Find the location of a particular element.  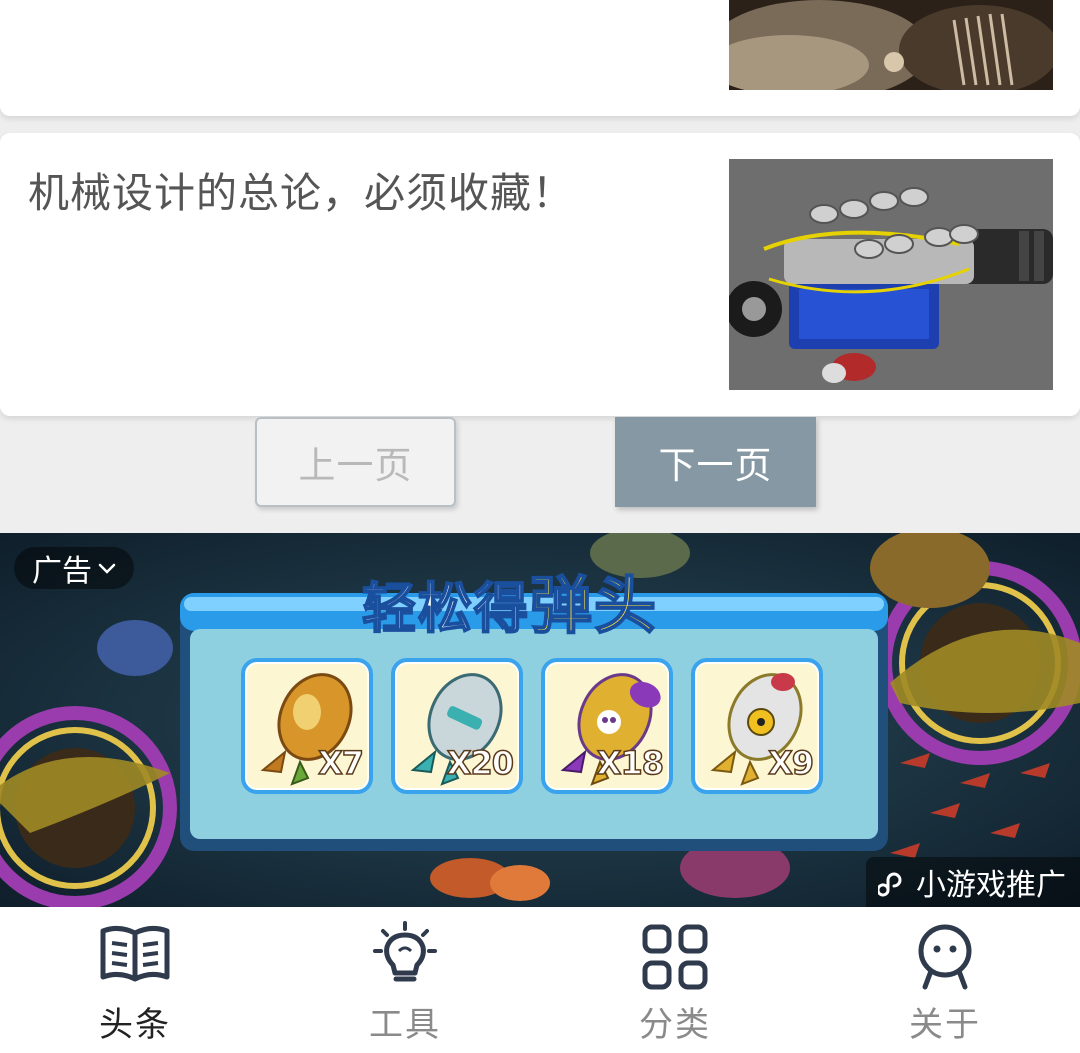

person-icon is located at coordinates (945, 957).